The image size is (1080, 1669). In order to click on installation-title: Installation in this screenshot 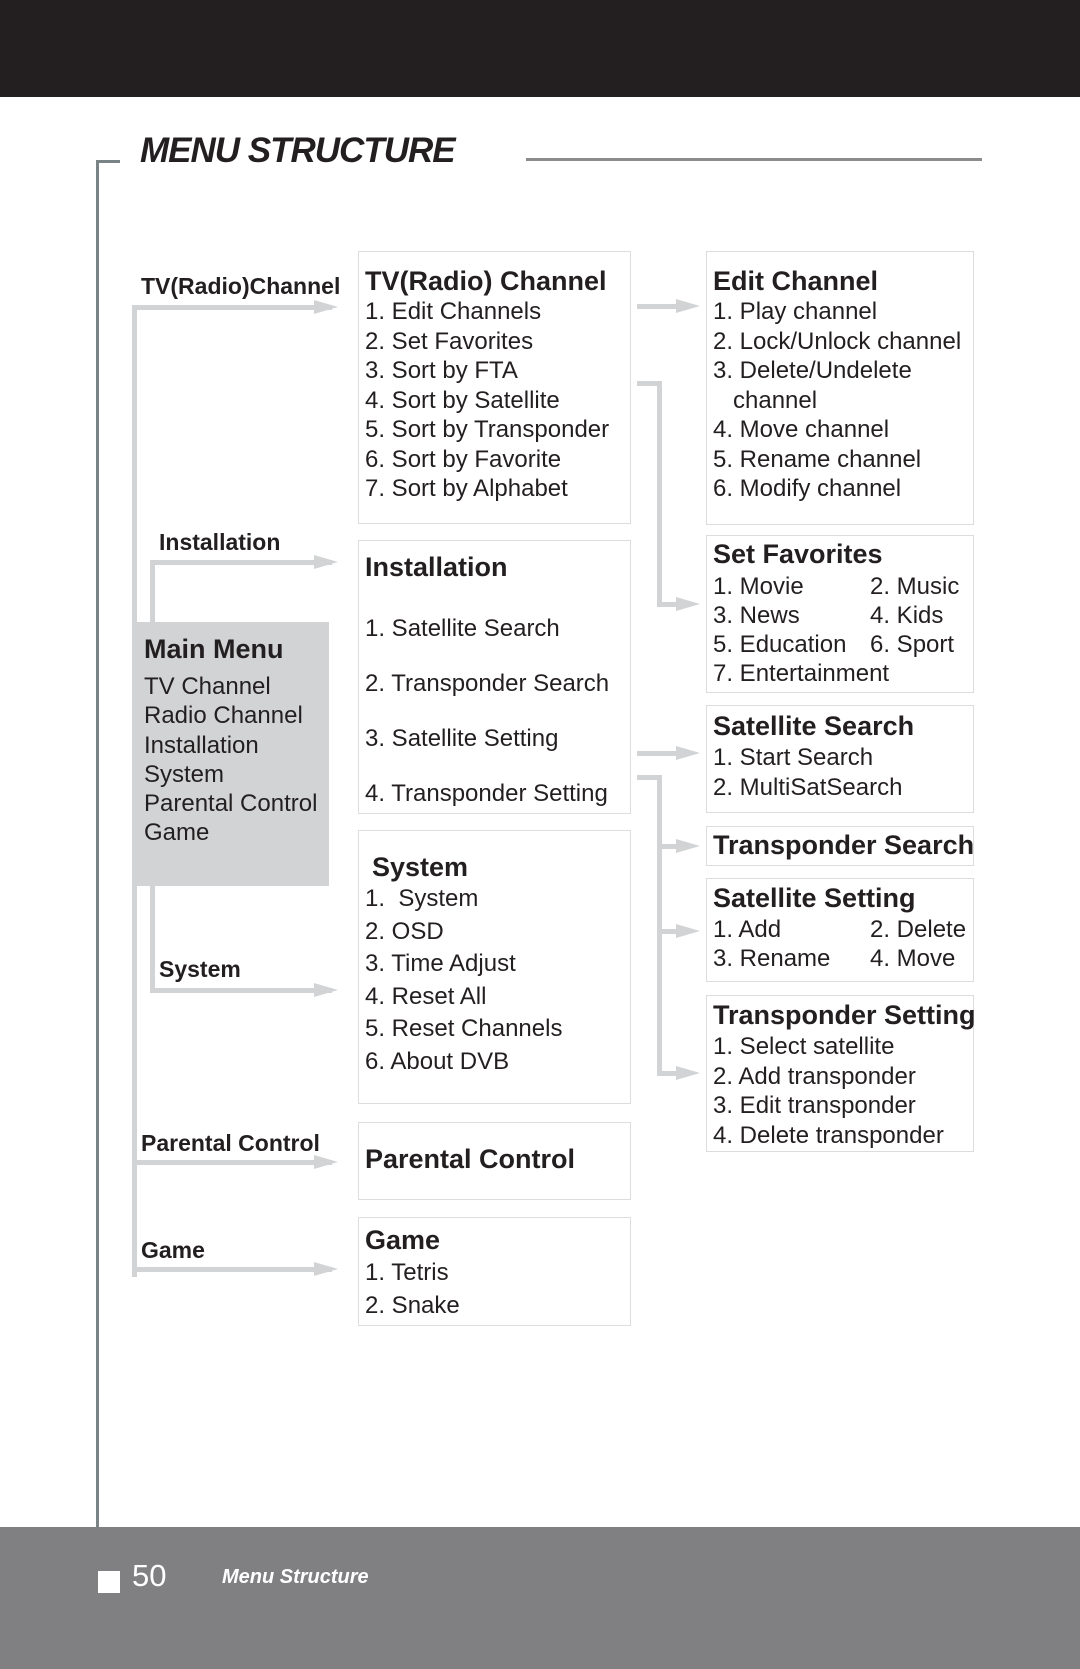, I will do `click(436, 567)`.